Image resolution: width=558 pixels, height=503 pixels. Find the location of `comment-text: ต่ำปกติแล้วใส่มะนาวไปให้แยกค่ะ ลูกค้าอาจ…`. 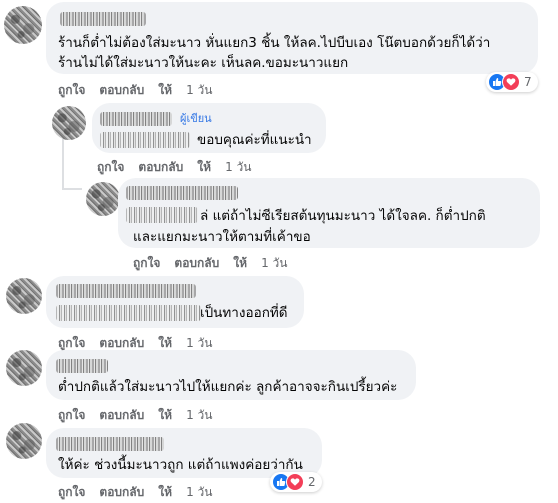

comment-text: ต่ำปกติแล้วใส่มะนาวไปให้แยกค่ะ ลูกค้าอาจ… is located at coordinates (228, 387).